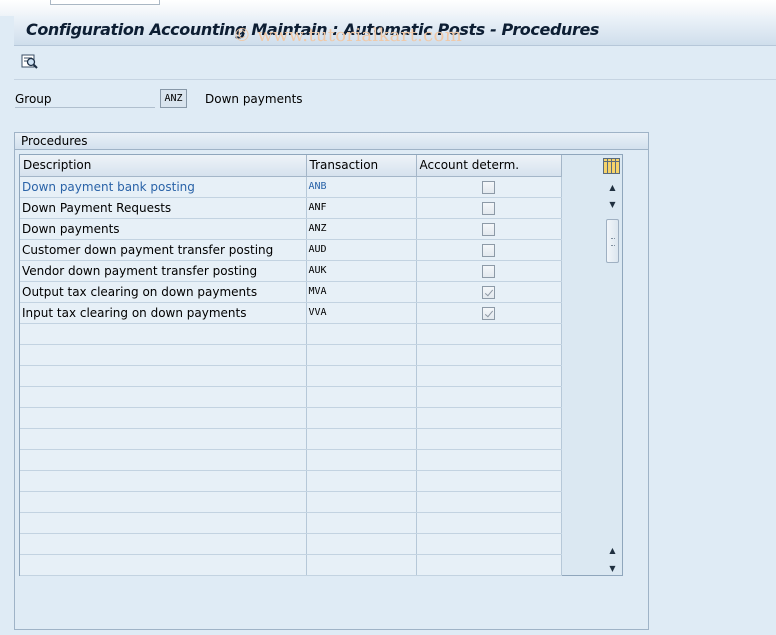 This screenshot has width=776, height=635. What do you see at coordinates (331, 141) in the screenshot?
I see `procedures-panel-title: Procedures` at bounding box center [331, 141].